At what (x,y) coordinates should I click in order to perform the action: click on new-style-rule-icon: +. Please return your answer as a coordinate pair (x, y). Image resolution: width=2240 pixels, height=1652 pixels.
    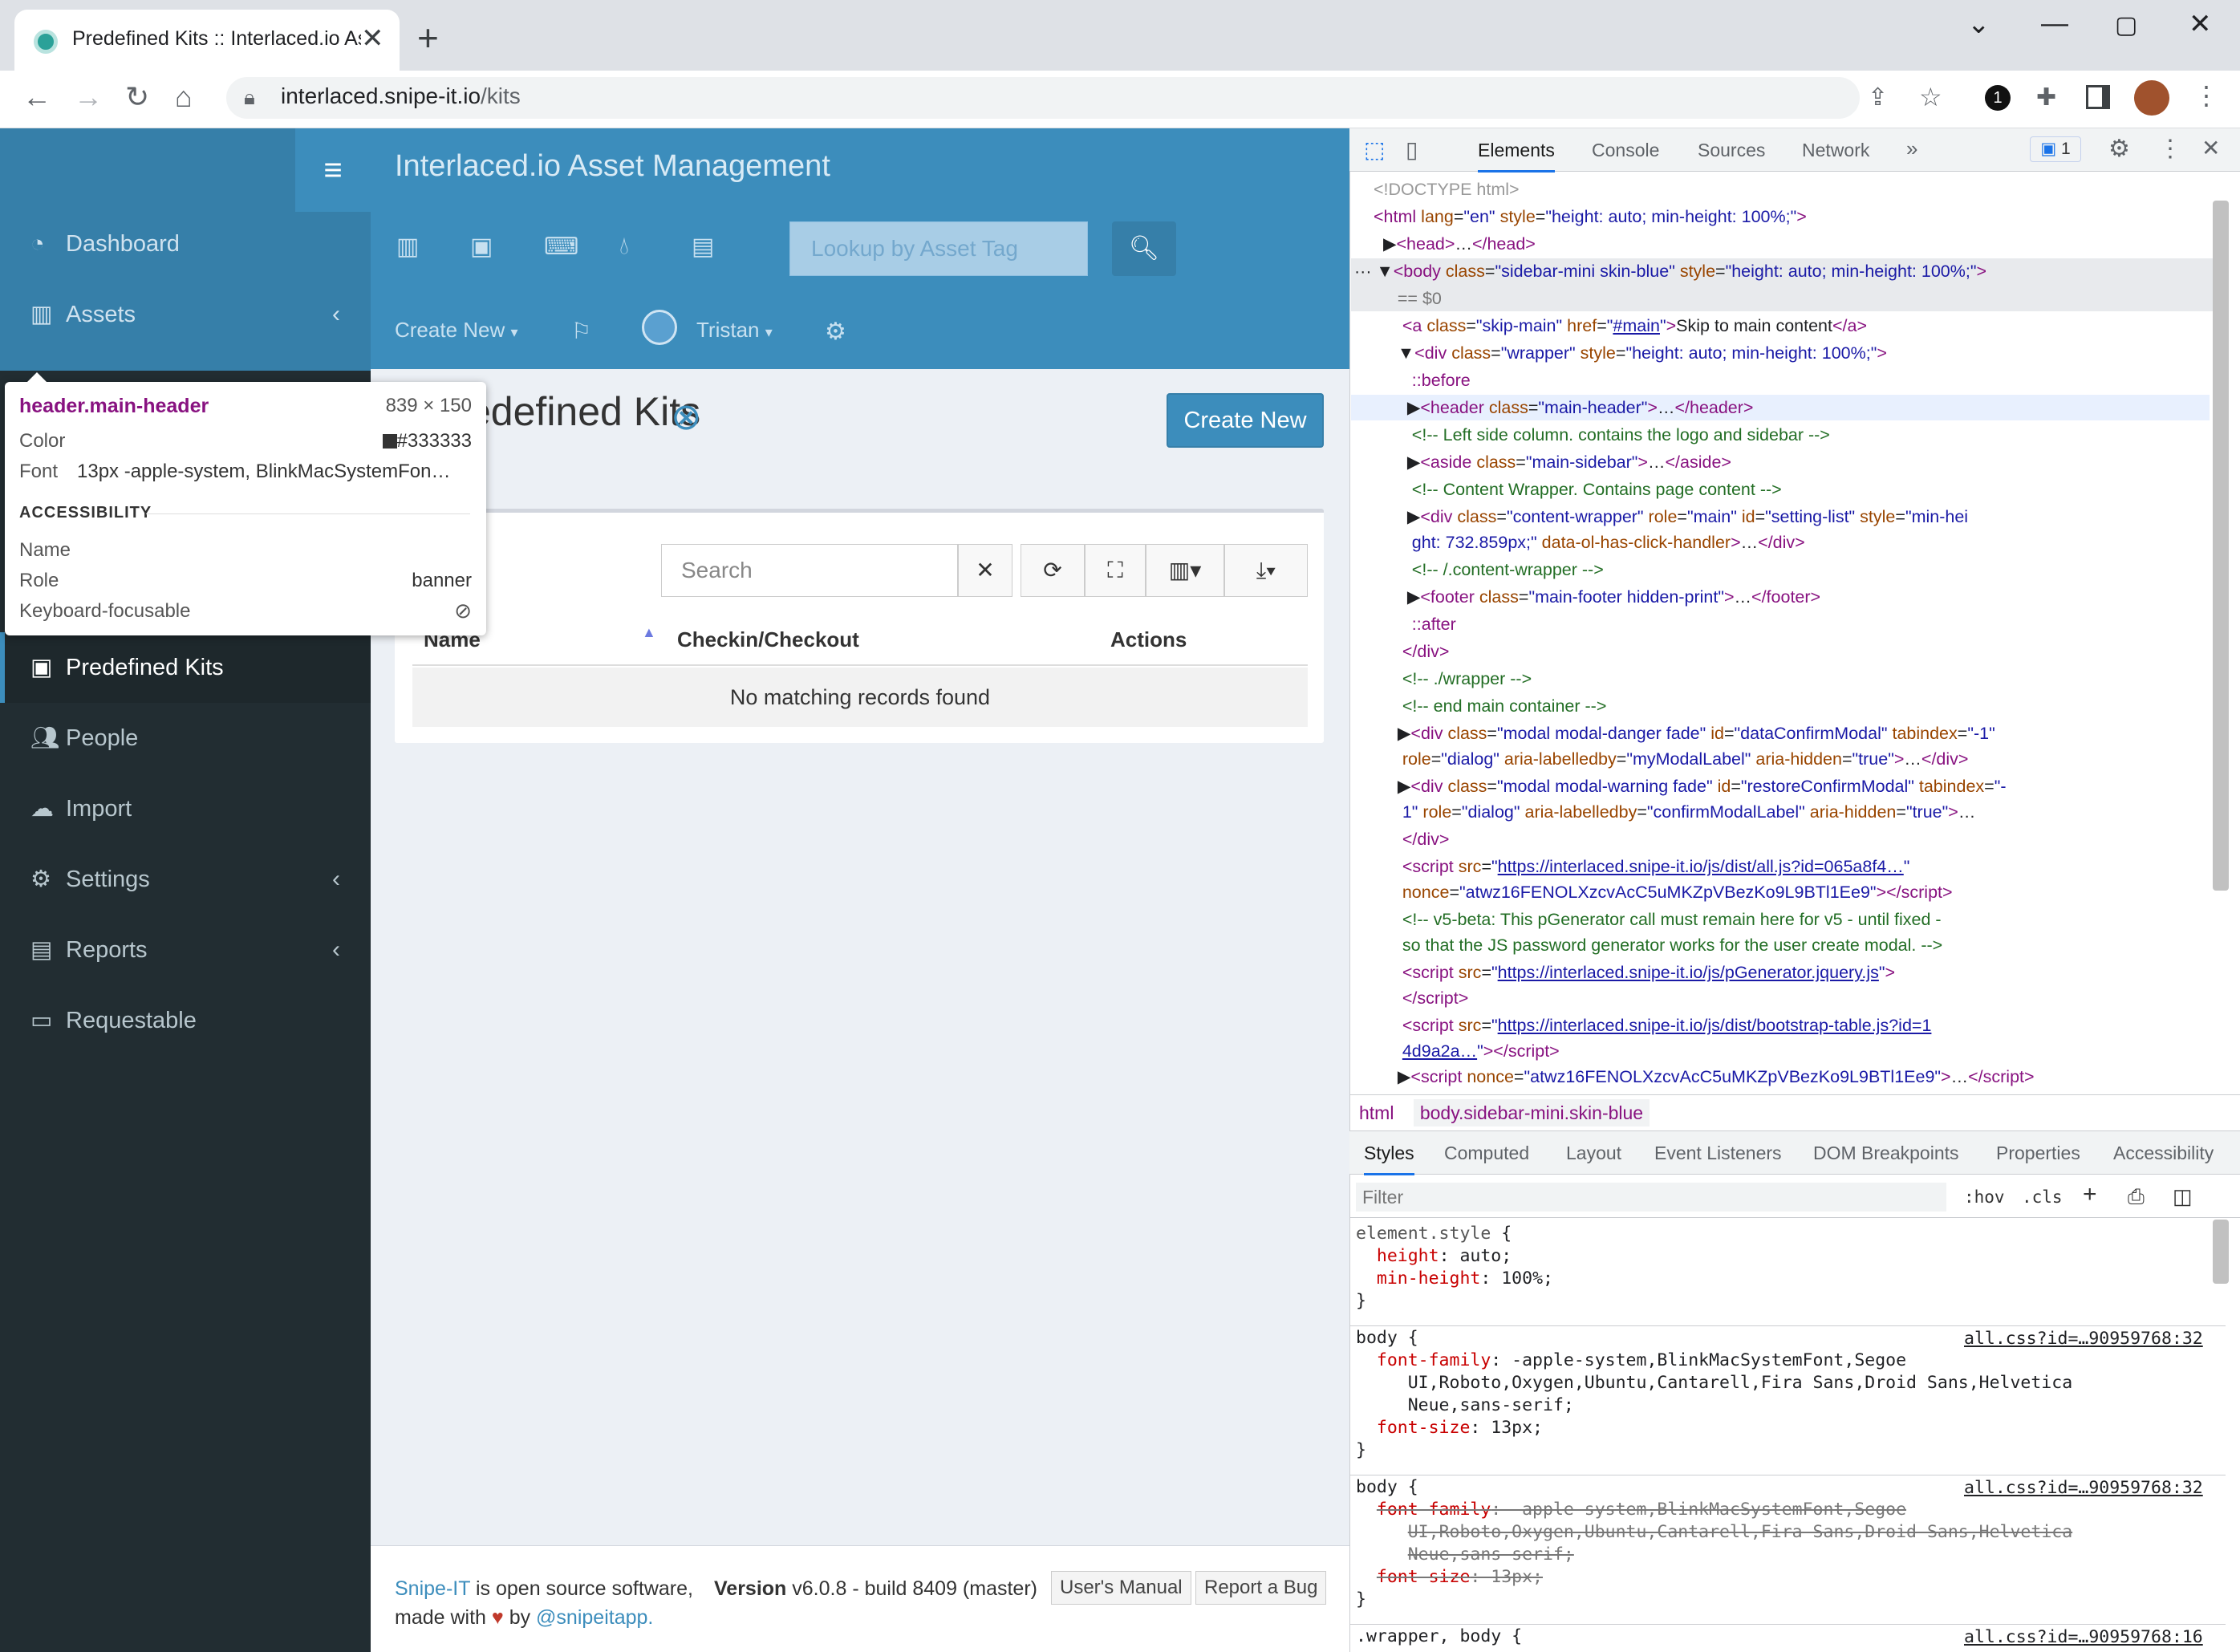
    Looking at the image, I should click on (2090, 1195).